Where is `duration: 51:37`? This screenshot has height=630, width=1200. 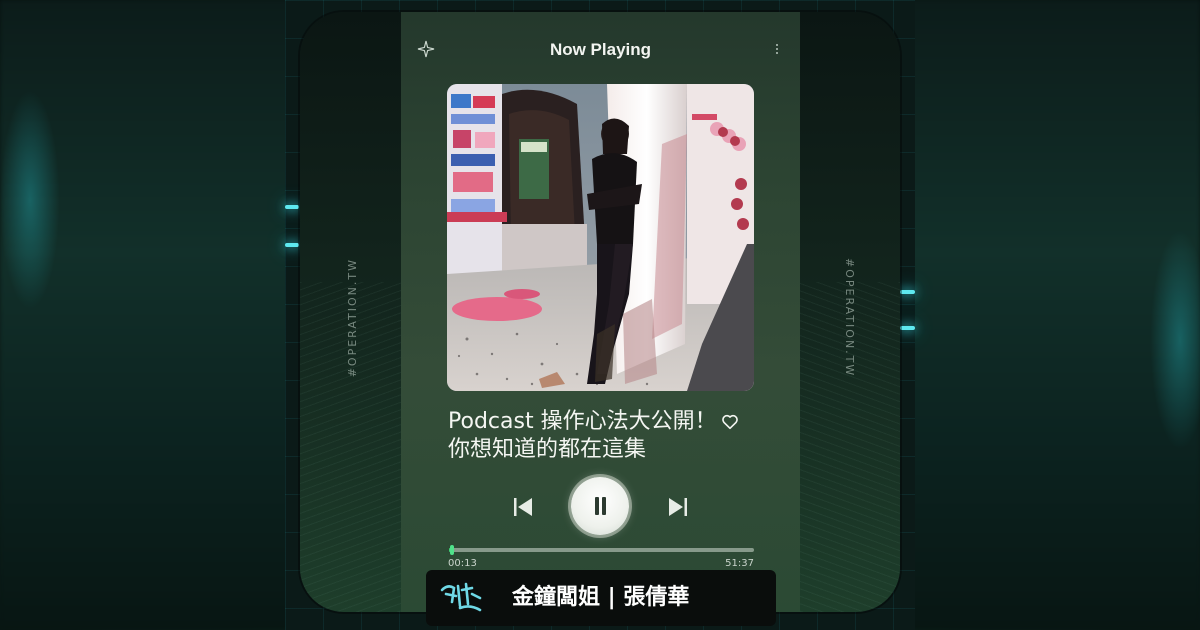 duration: 51:37 is located at coordinates (739, 563).